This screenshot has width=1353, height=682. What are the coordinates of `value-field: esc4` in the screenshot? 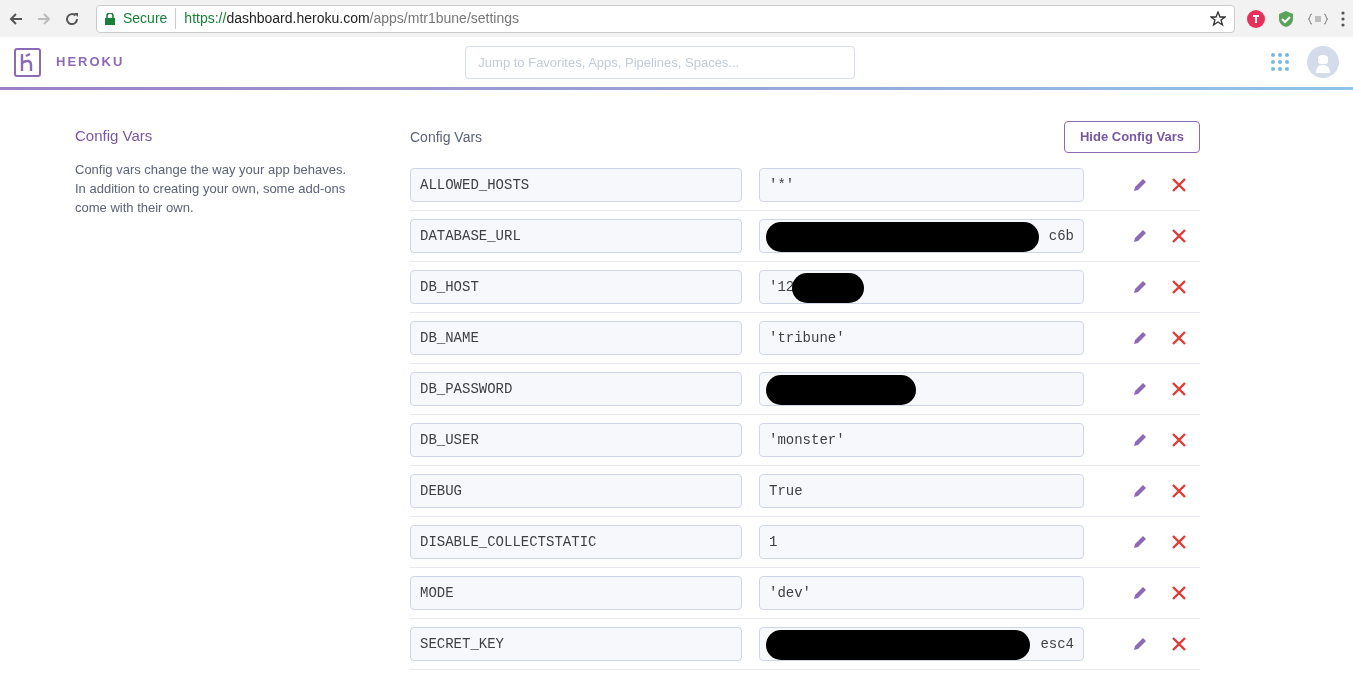 It's located at (921, 644).